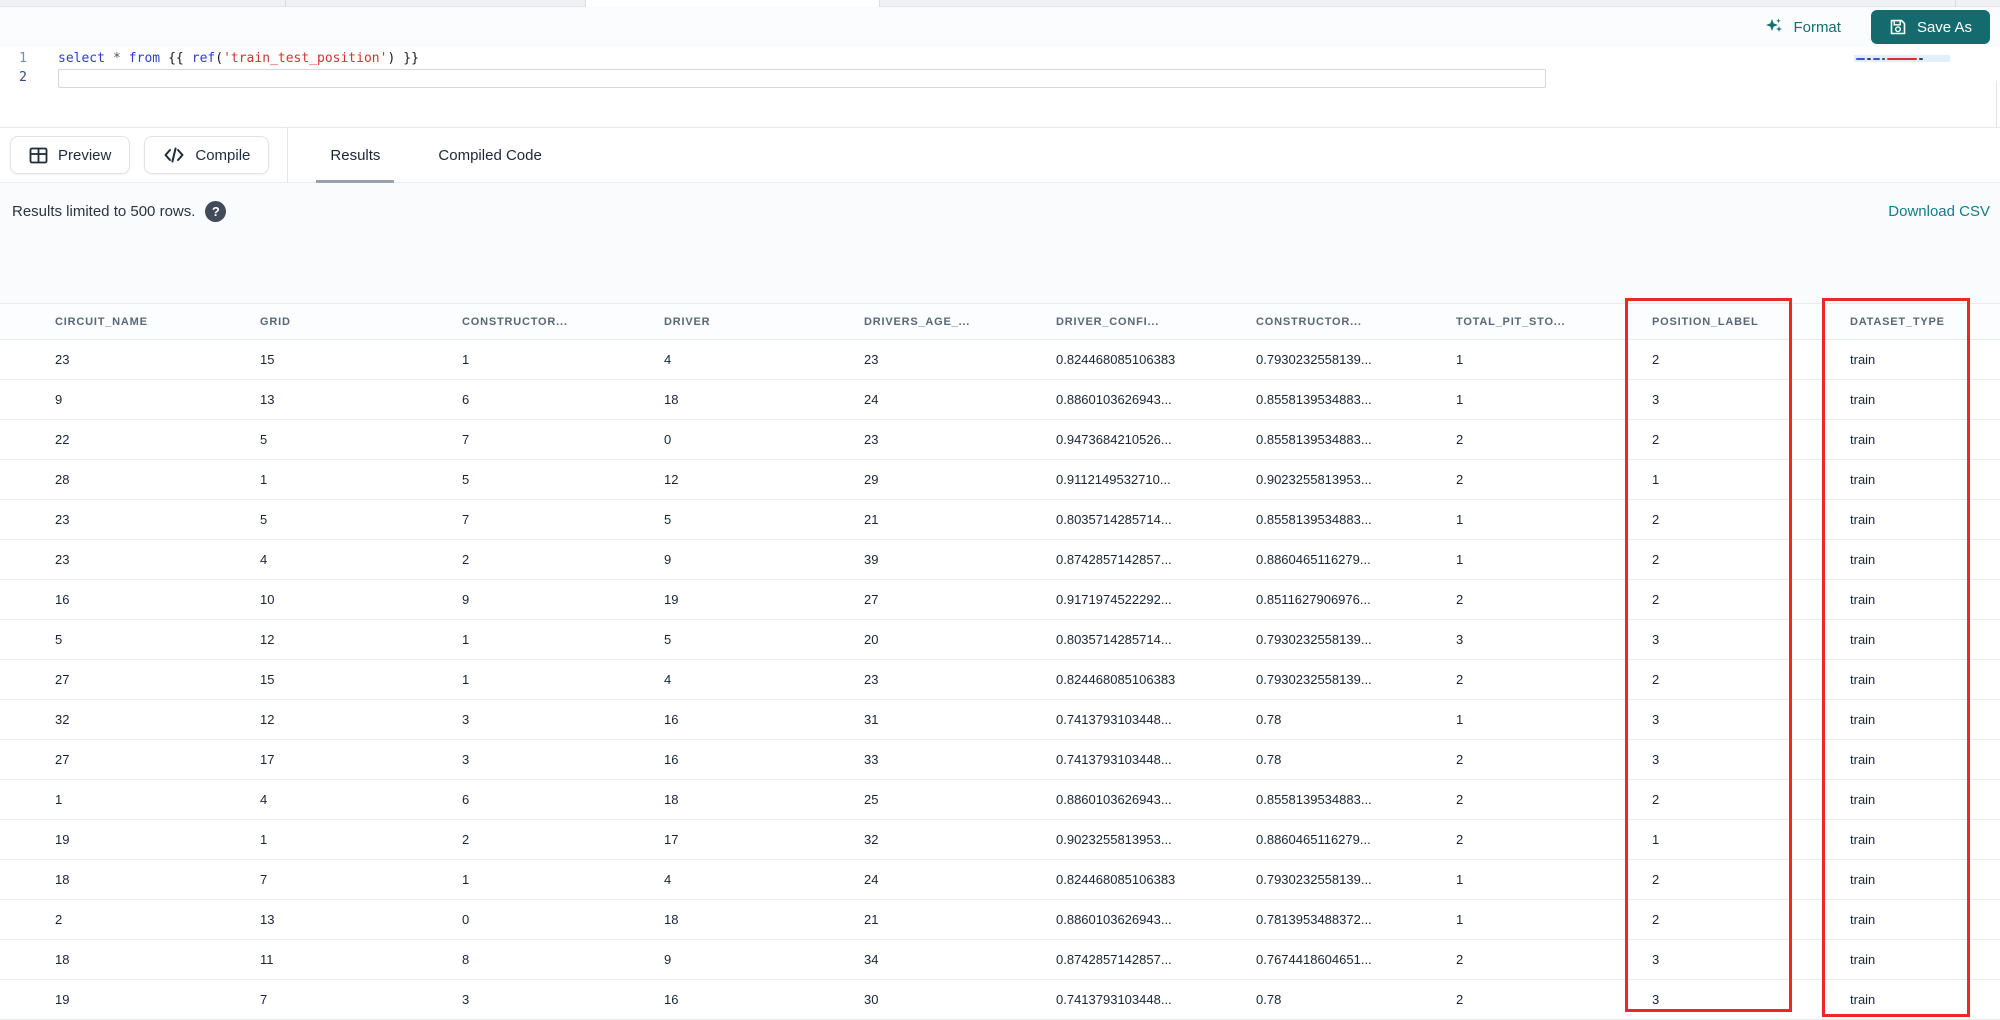 This screenshot has height=1020, width=2000. What do you see at coordinates (288, 155) in the screenshot?
I see `toolbar-divider` at bounding box center [288, 155].